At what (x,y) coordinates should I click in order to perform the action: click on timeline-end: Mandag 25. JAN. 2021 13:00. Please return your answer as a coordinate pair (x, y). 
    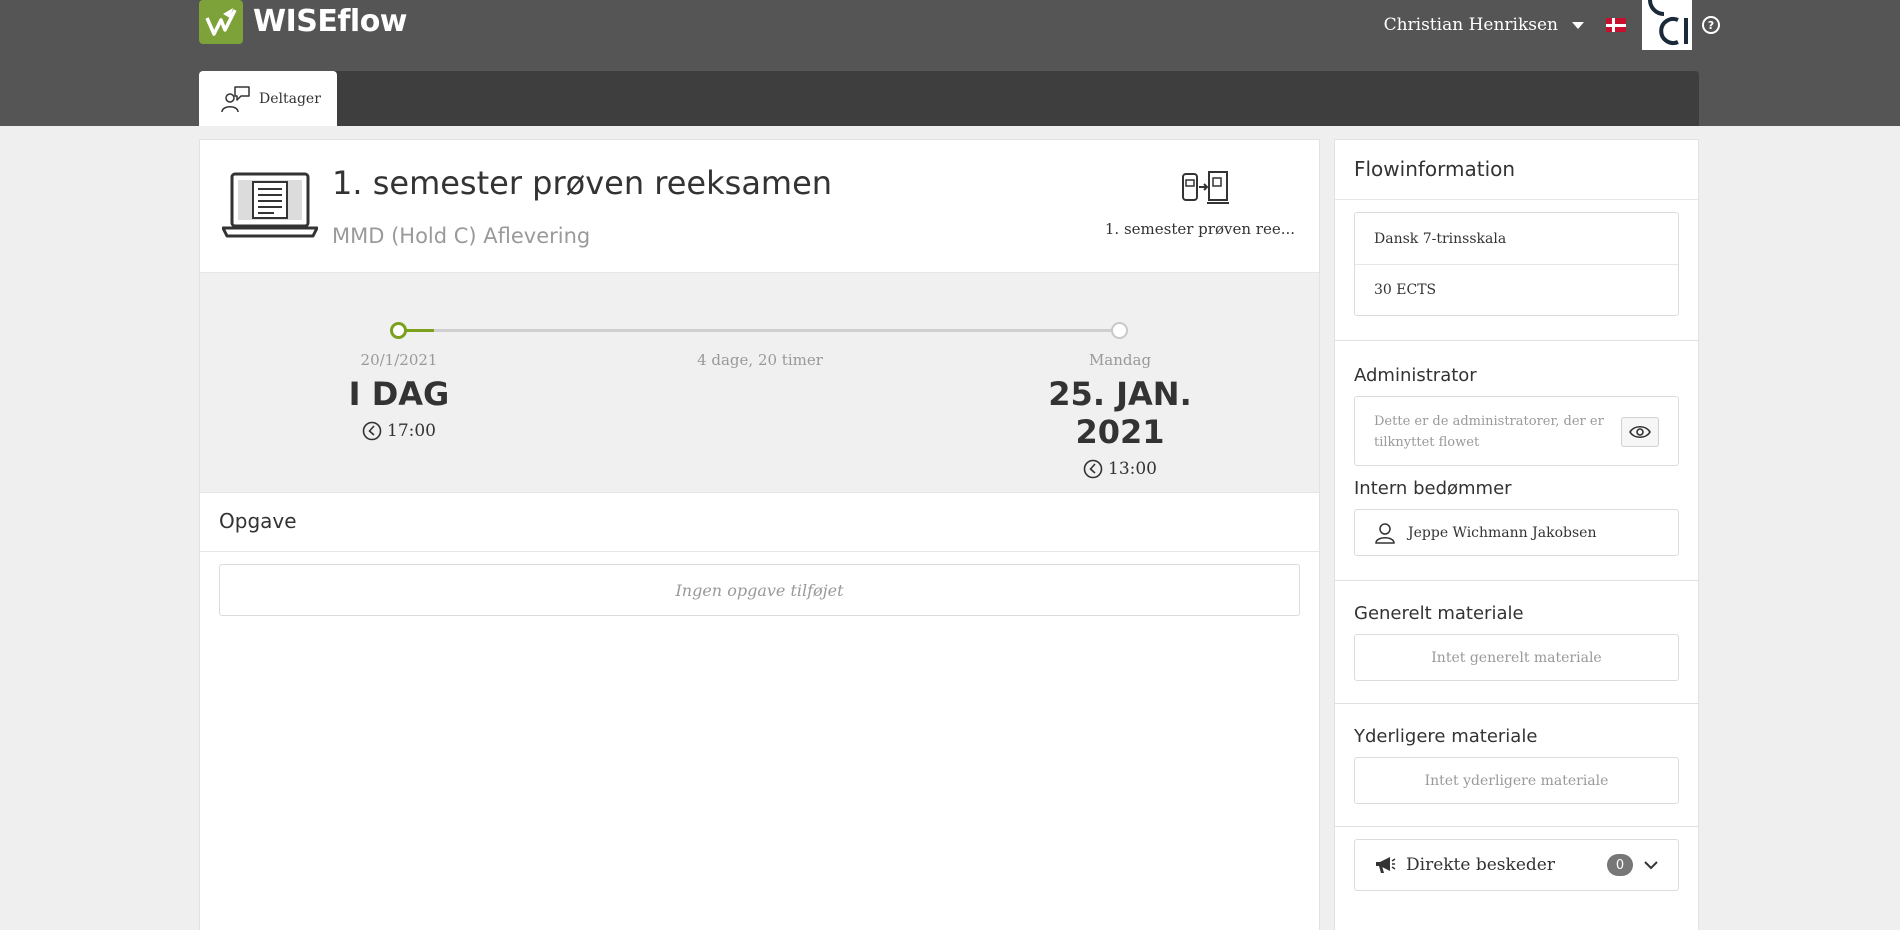
    Looking at the image, I should click on (1120, 415).